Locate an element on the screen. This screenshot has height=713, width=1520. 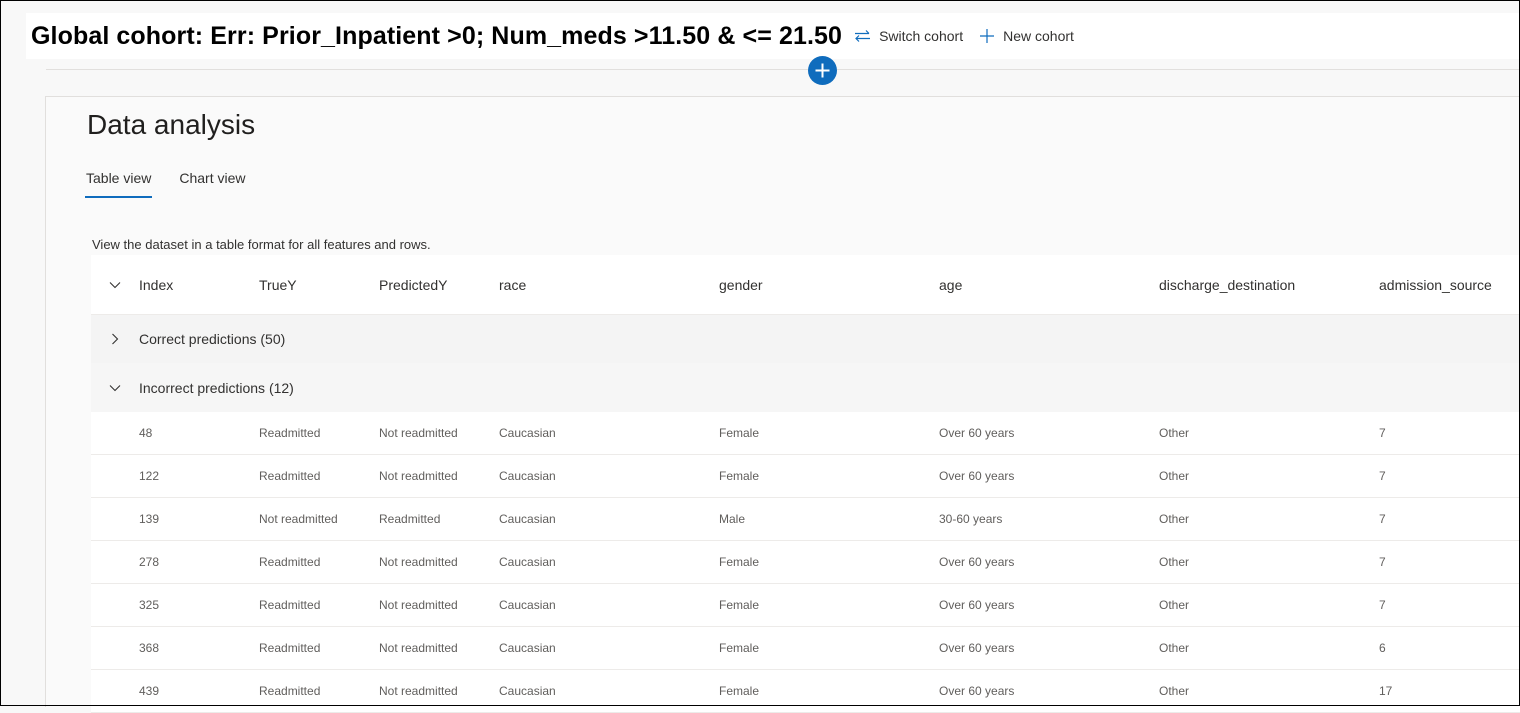
cell-index: 139 is located at coordinates (149, 519).